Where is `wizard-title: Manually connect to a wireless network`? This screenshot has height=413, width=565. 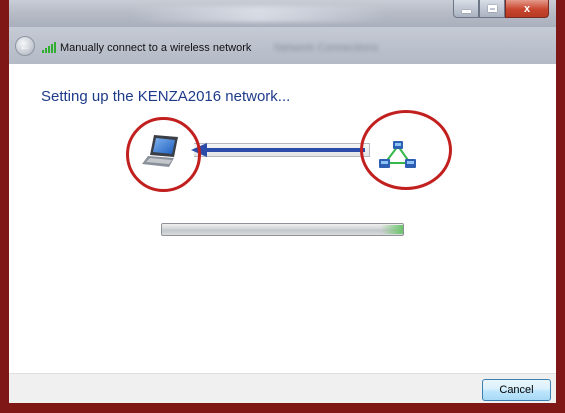 wizard-title: Manually connect to a wireless network is located at coordinates (156, 48).